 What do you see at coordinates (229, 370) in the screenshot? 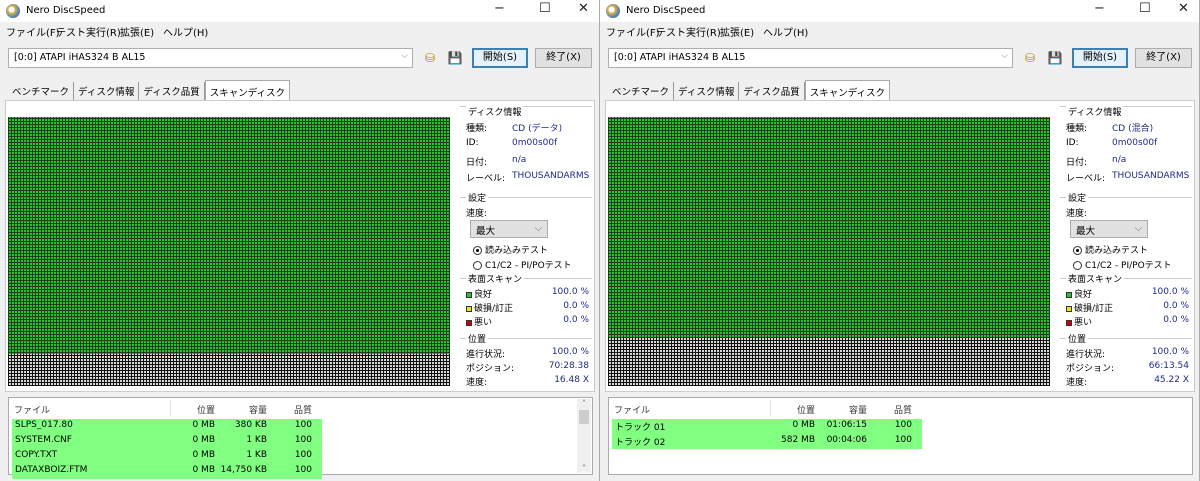
I see `unscanned-area` at bounding box center [229, 370].